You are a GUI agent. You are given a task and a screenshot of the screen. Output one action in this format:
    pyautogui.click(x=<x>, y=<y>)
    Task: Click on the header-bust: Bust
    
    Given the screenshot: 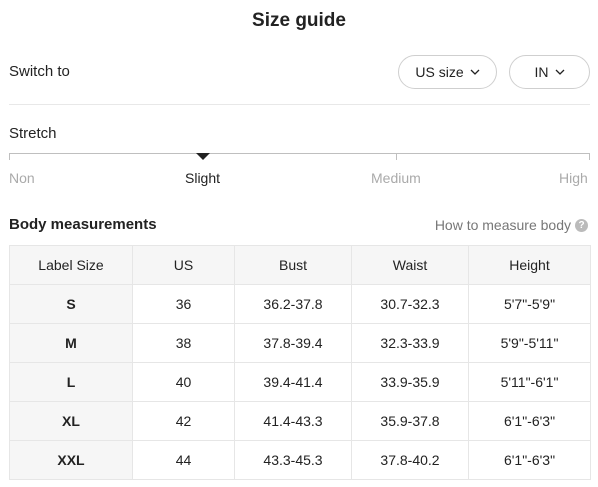 What is the action you would take?
    pyautogui.click(x=293, y=265)
    